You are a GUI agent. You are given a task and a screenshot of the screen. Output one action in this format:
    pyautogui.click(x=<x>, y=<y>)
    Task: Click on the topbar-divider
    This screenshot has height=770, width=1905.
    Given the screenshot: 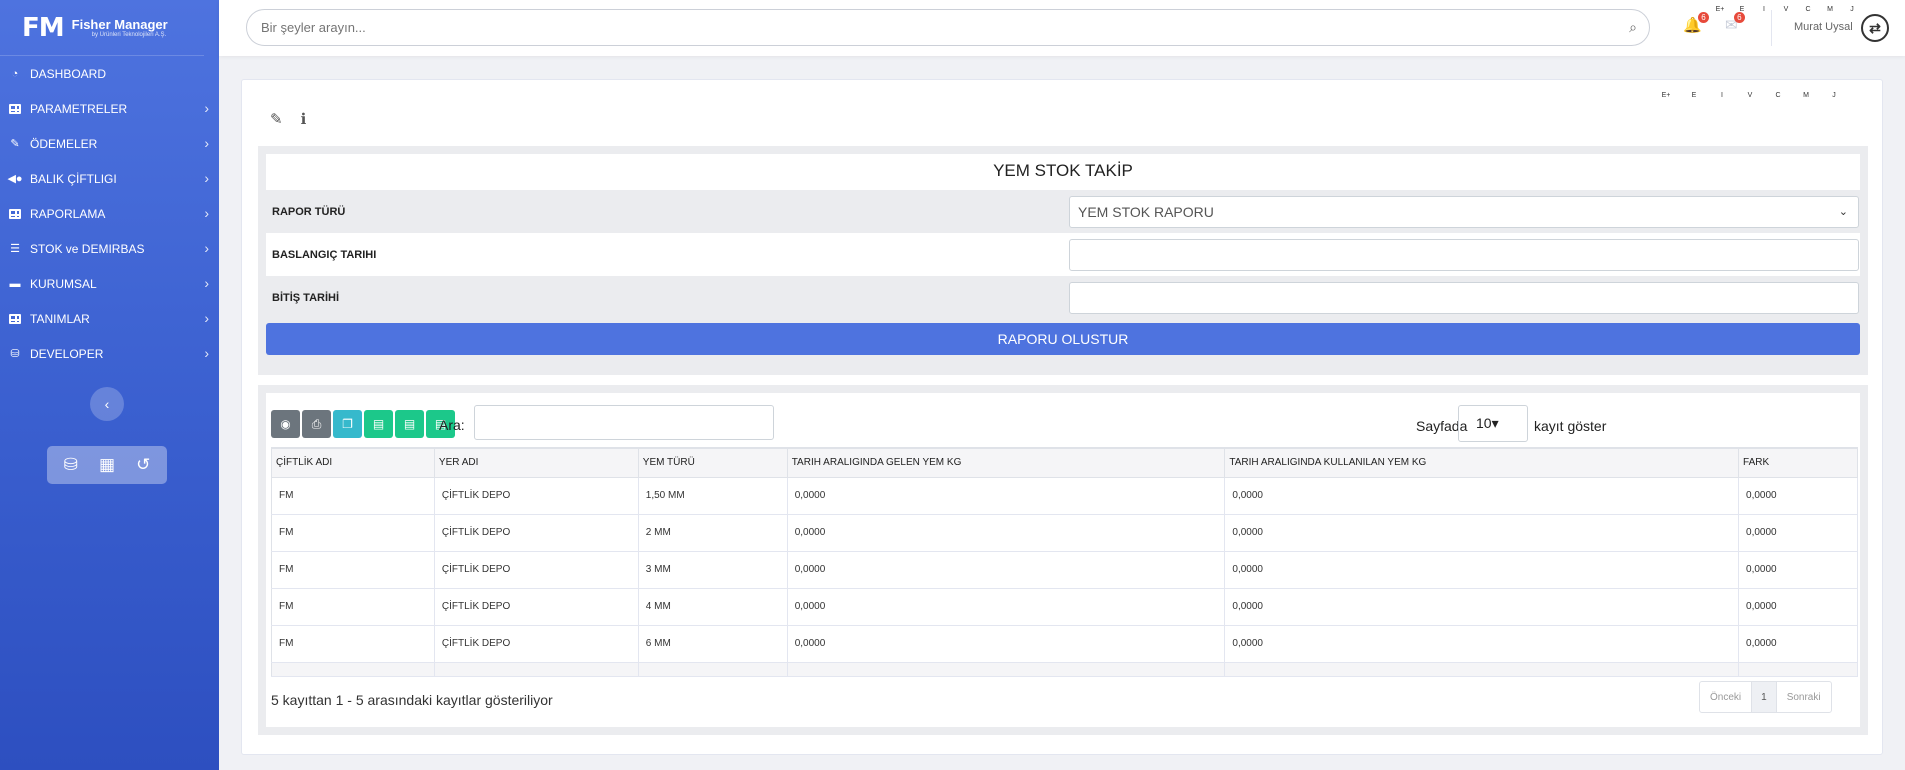 What is the action you would take?
    pyautogui.click(x=1771, y=28)
    